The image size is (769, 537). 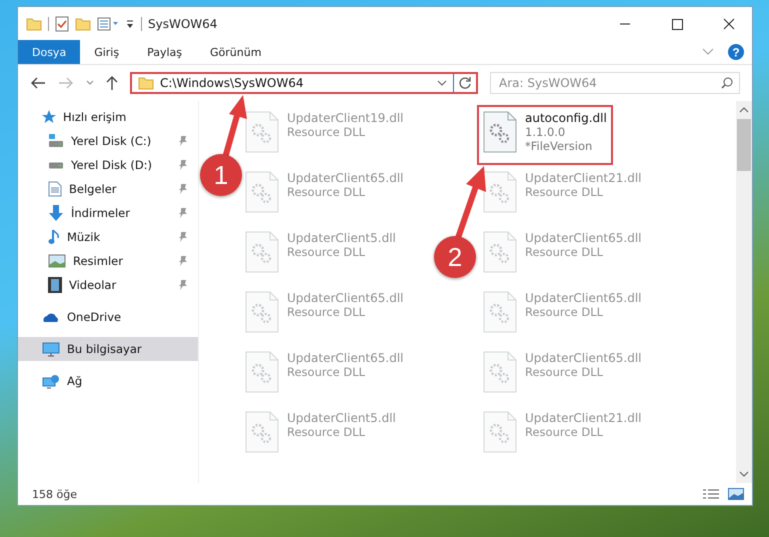 What do you see at coordinates (108, 381) in the screenshot?
I see `sidebar-item: Ağ` at bounding box center [108, 381].